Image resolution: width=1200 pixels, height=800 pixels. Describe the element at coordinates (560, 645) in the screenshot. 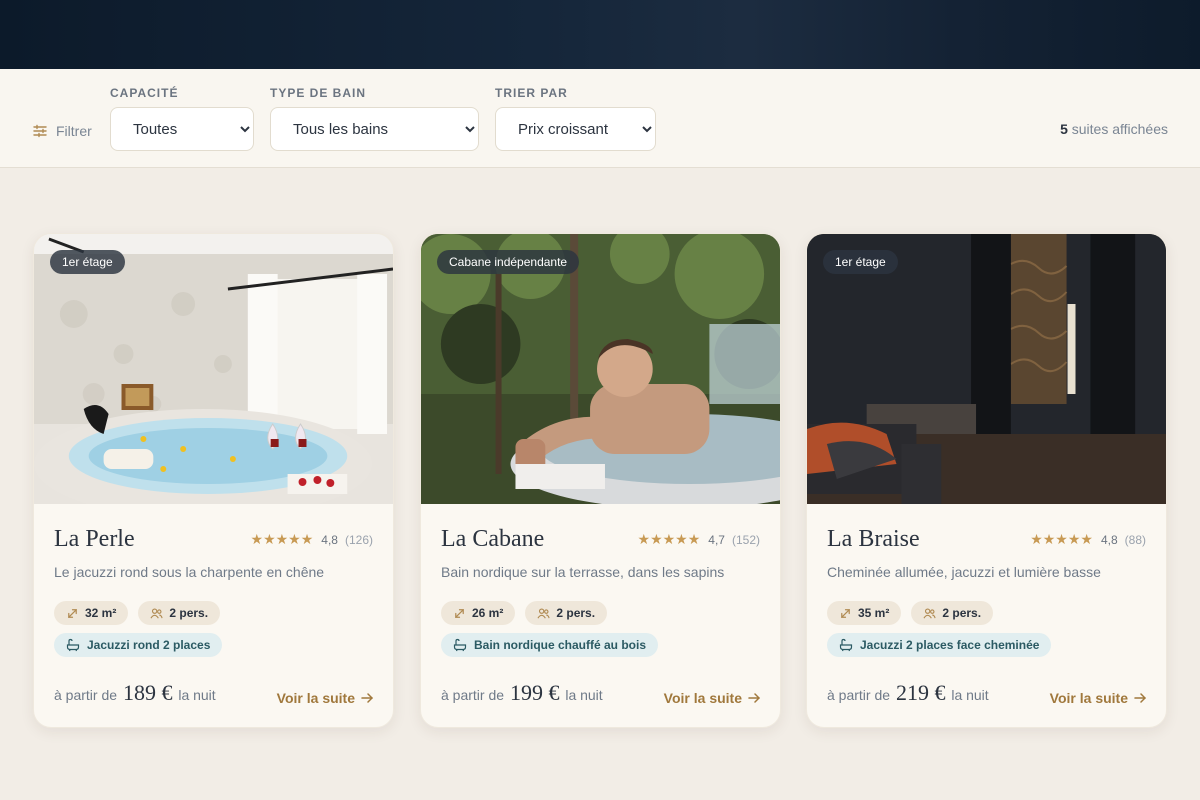

I see `bath-type-value: Bain nordique chauffé au bois` at that location.